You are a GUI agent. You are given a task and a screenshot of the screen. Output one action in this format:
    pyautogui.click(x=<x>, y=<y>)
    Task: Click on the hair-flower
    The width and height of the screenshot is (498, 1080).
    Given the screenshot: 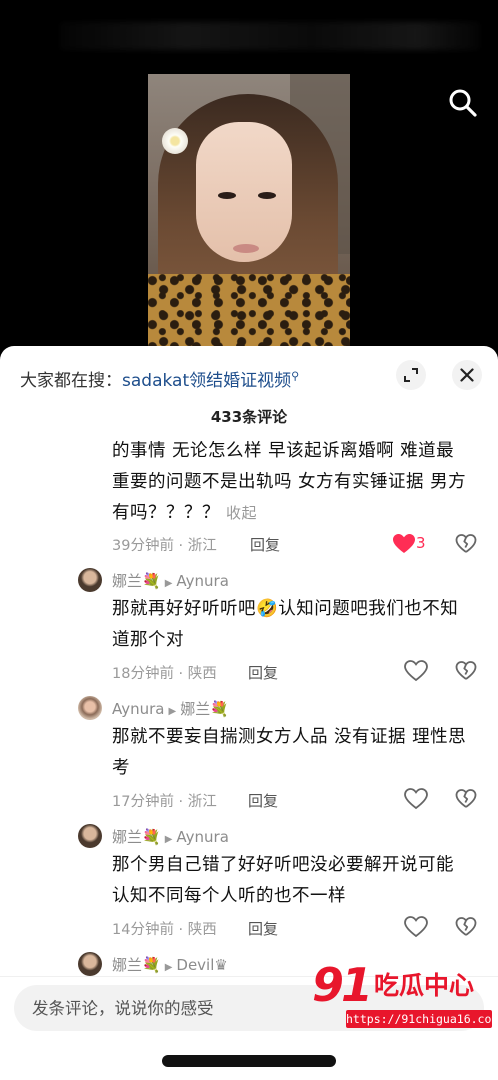 What is the action you would take?
    pyautogui.click(x=175, y=141)
    